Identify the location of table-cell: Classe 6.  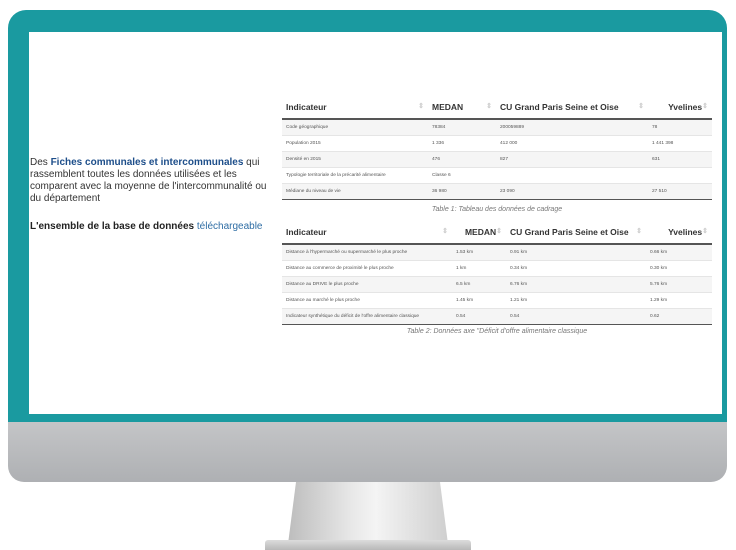
(462, 175).